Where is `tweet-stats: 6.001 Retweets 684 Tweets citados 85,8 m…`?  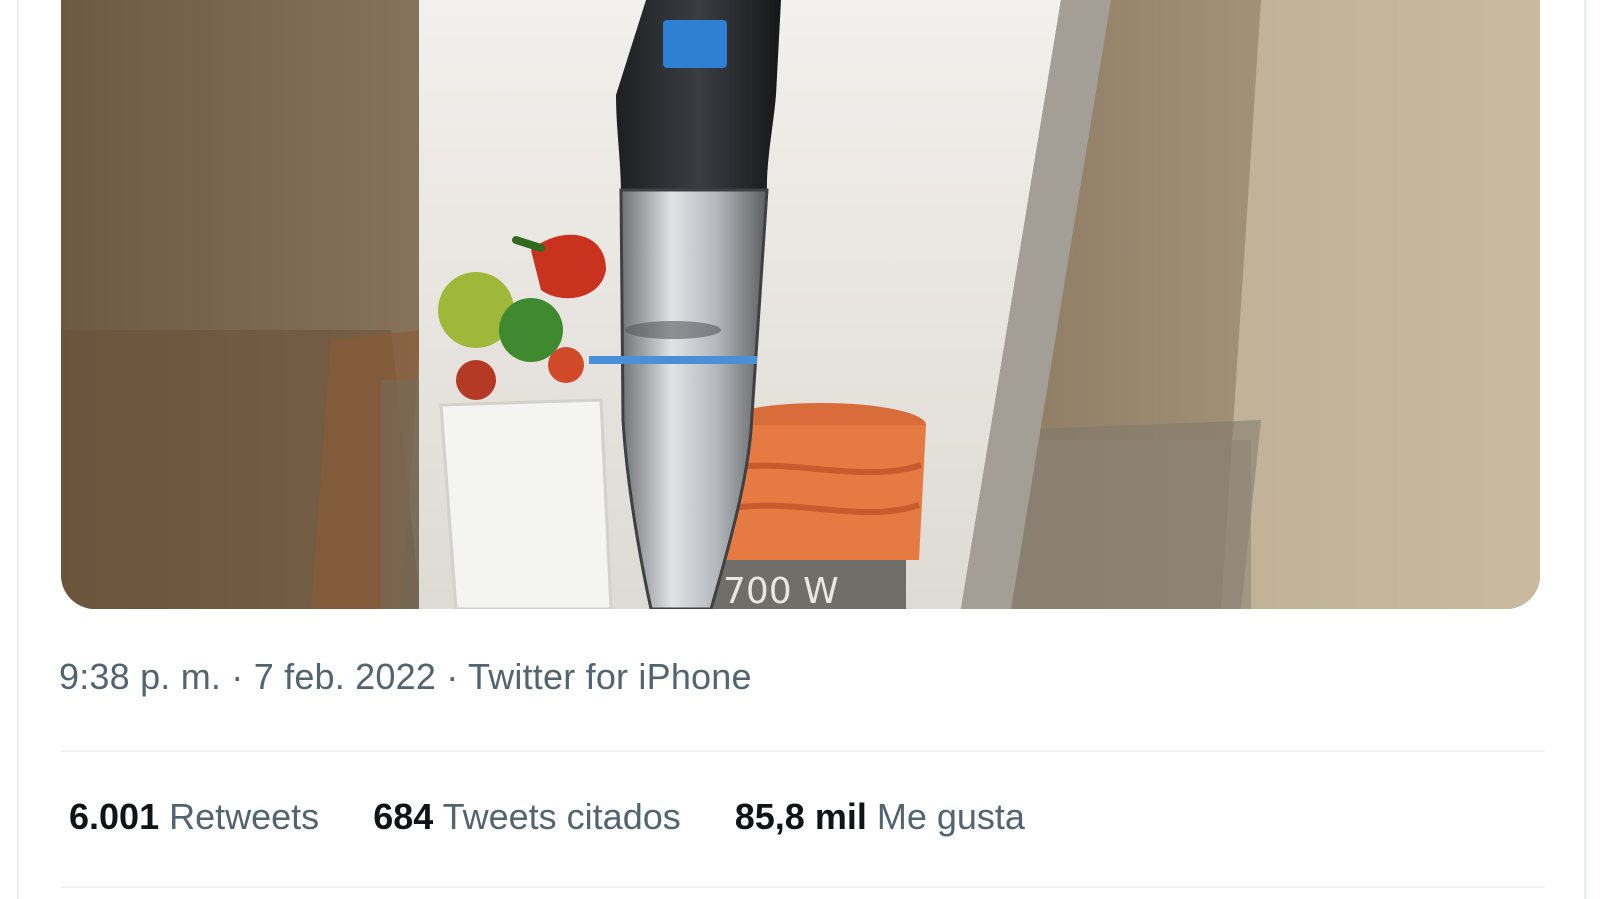 tweet-stats: 6.001 Retweets 684 Tweets citados 85,8 m… is located at coordinates (574, 817).